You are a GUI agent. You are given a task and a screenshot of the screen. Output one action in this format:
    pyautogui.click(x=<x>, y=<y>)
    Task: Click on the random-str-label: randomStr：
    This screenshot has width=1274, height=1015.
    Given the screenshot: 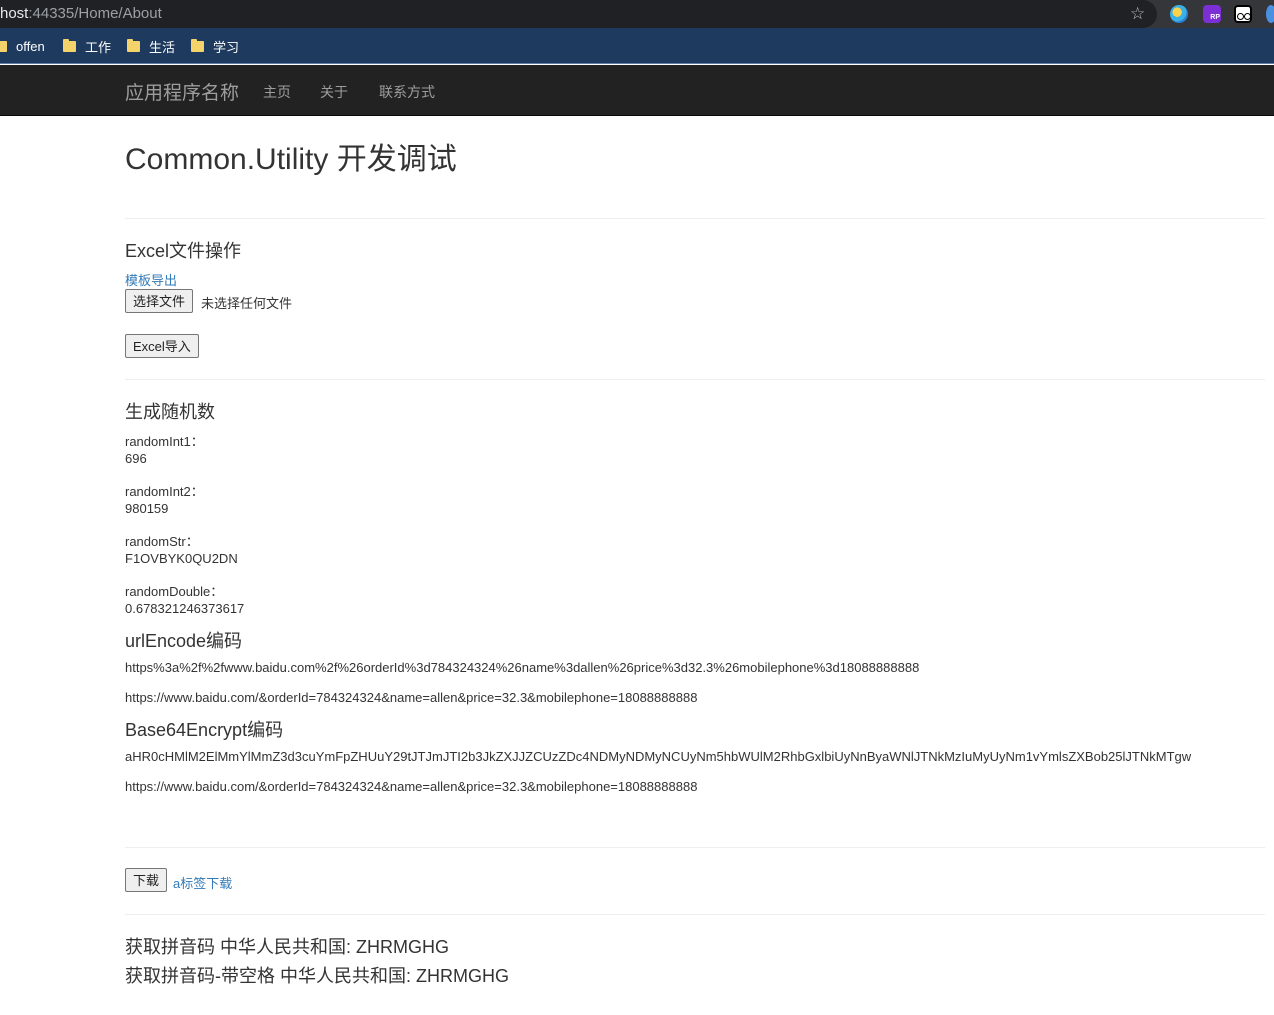 What is the action you would take?
    pyautogui.click(x=162, y=541)
    